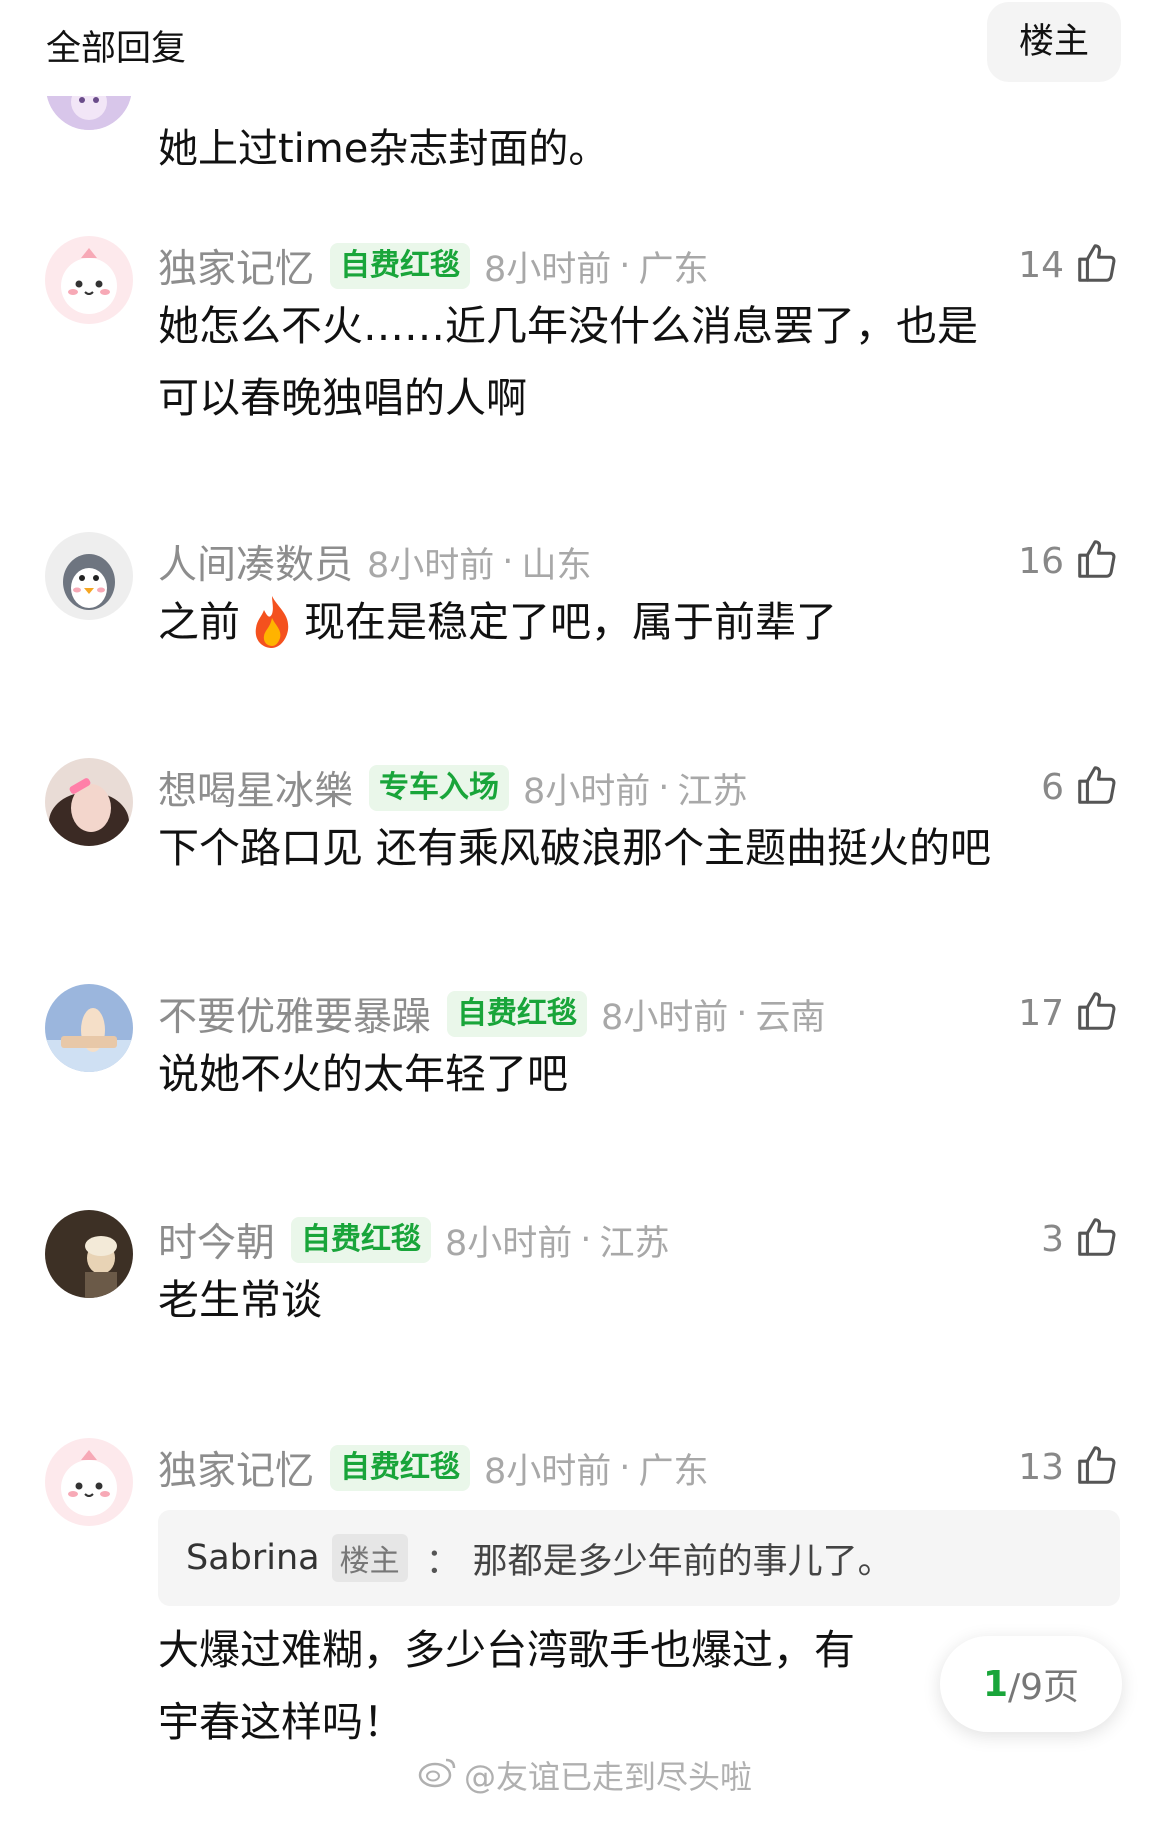 The width and height of the screenshot is (1172, 1822). I want to click on like-button: 3, so click(1080, 1239).